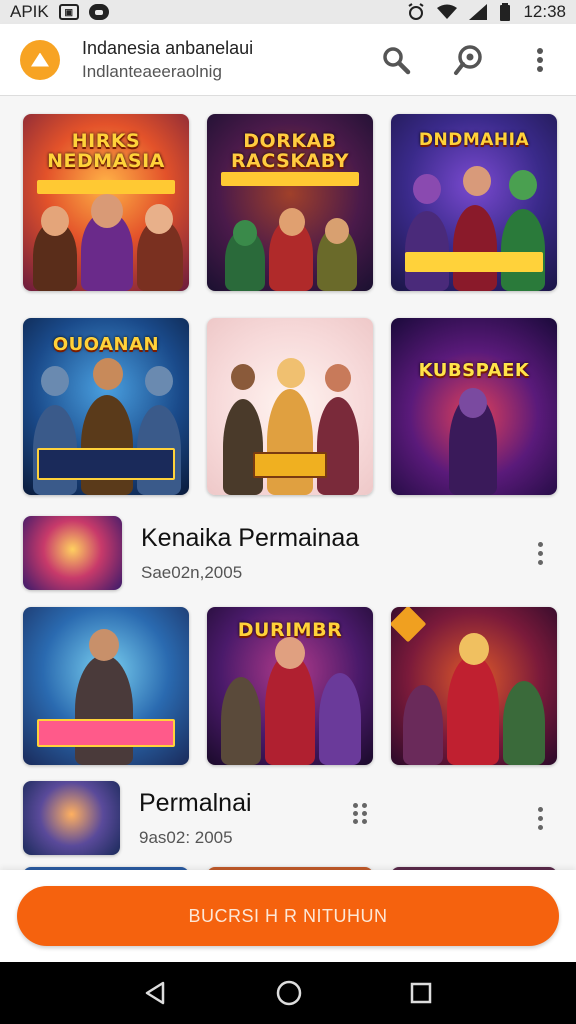 The width and height of the screenshot is (576, 1024). I want to click on list-item: Permalnai 9as02: 2005, so click(289, 818).